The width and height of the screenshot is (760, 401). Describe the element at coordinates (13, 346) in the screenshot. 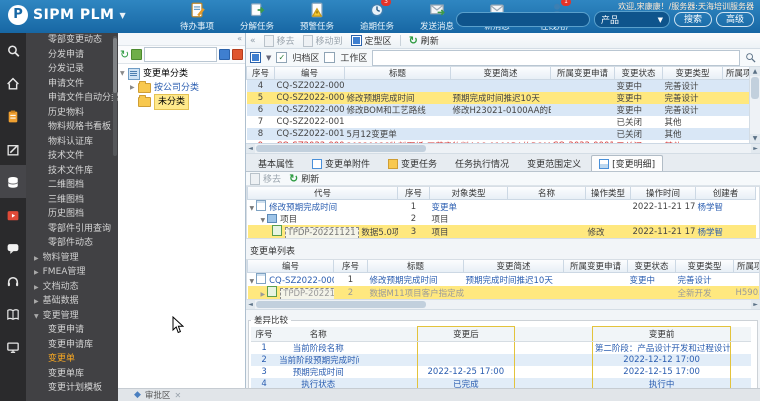

I see `rail-monitor-icon` at that location.